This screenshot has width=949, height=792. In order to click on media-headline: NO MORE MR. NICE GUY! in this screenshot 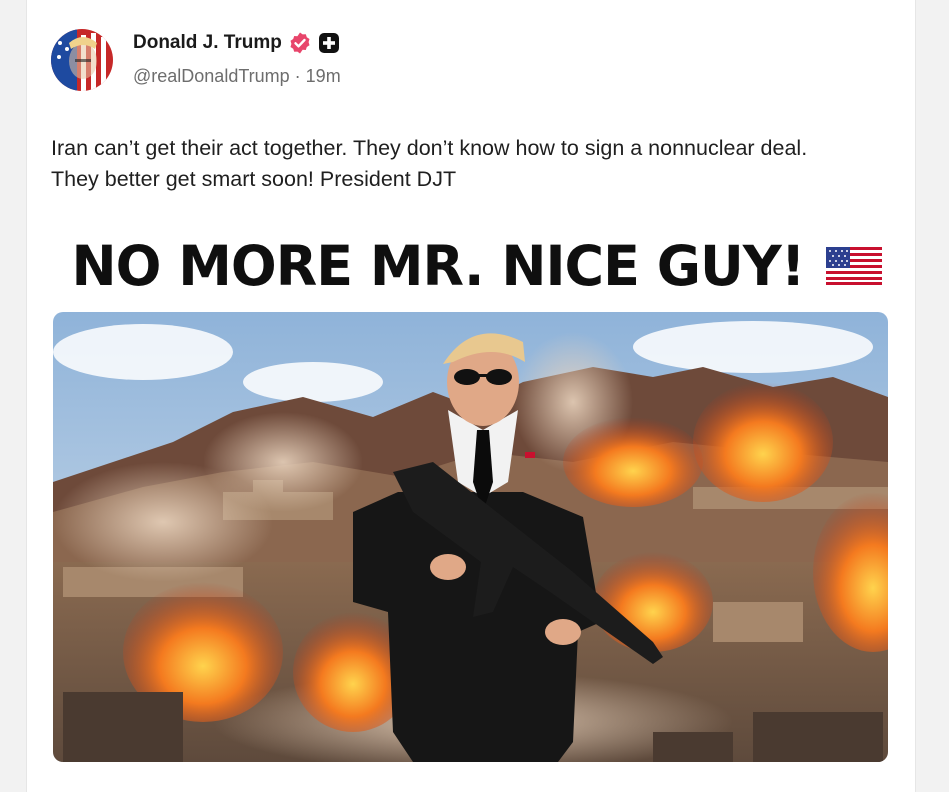, I will do `click(473, 266)`.